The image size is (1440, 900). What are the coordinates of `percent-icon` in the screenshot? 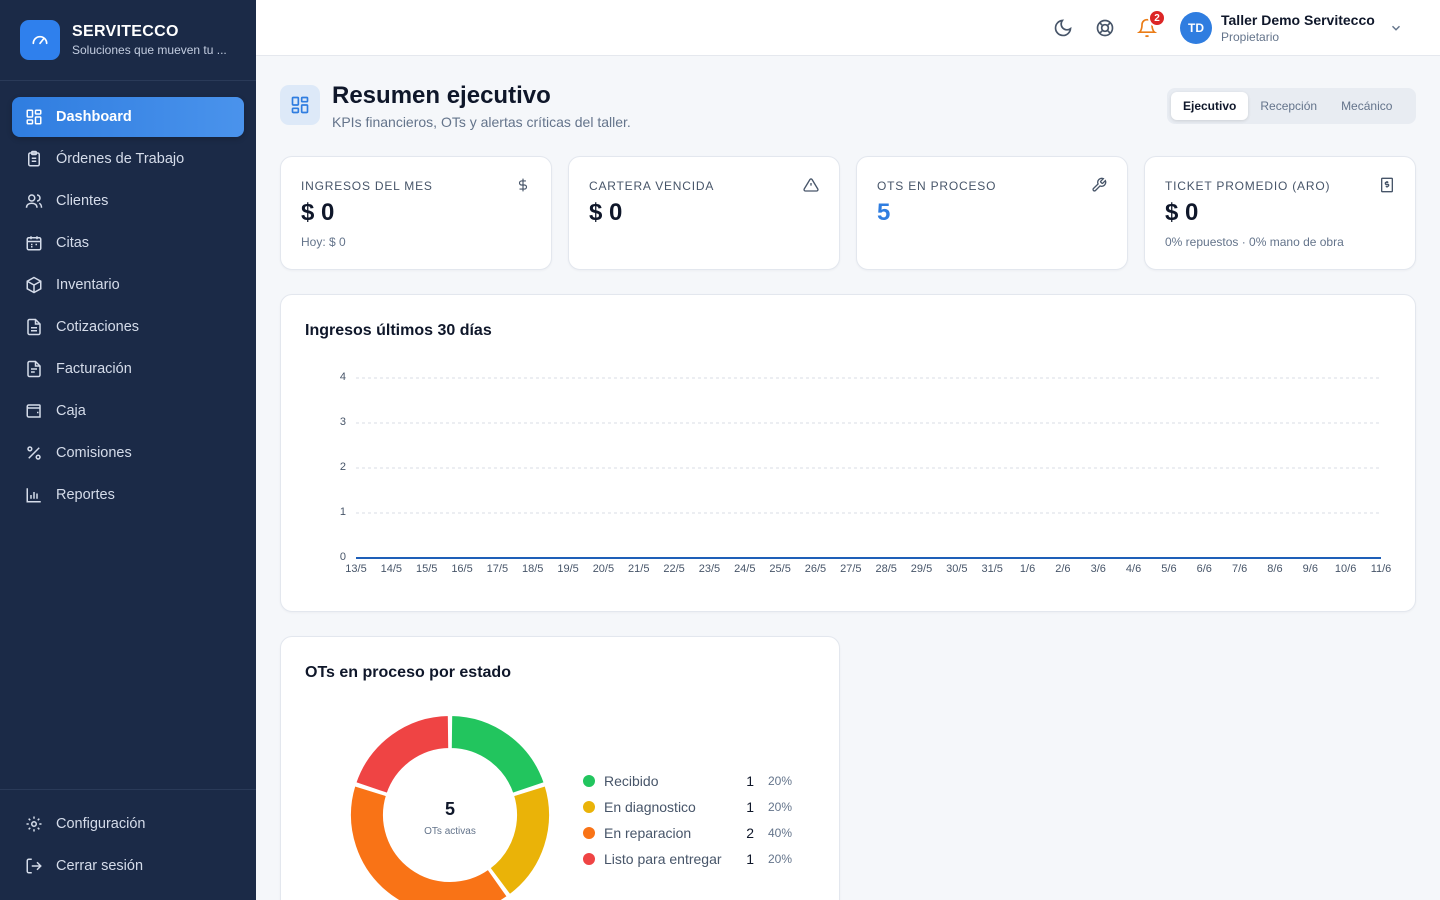 It's located at (34, 453).